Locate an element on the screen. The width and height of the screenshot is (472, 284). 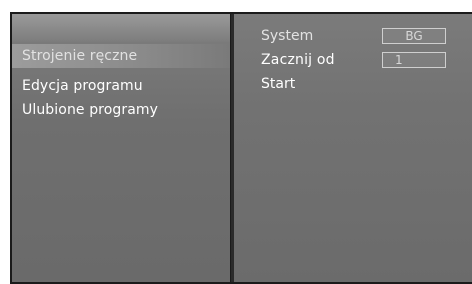
start-button: Start is located at coordinates (278, 84).